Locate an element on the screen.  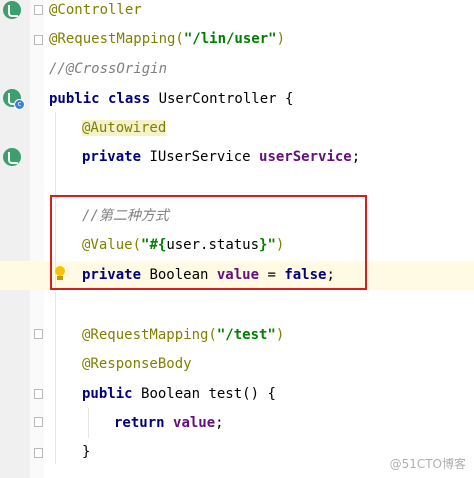
code-line: public class UserController { is located at coordinates (237, 99).